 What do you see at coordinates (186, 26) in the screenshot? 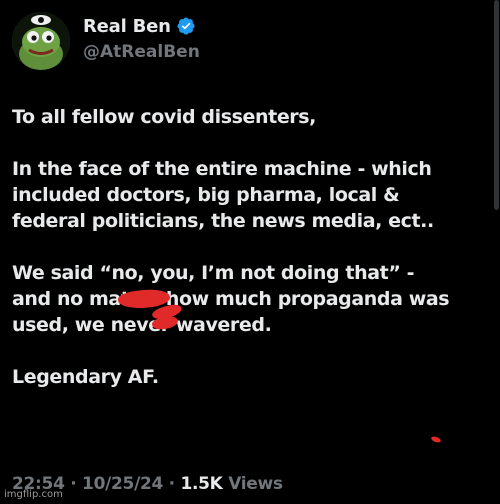
I see `verified-badge-icon` at bounding box center [186, 26].